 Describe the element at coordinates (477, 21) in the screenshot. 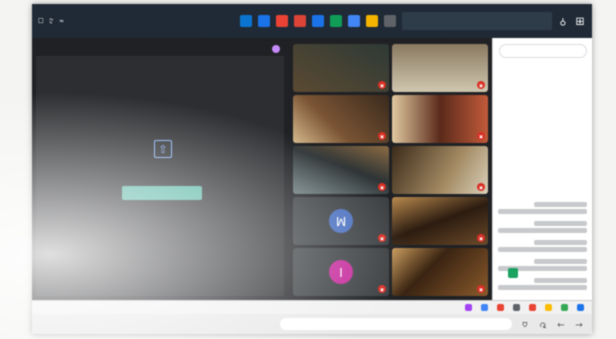

I see `taskbar-search-input` at that location.